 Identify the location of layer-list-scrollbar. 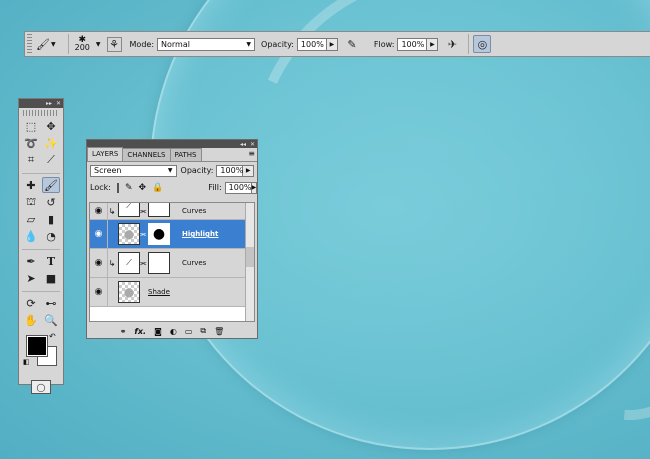
(249, 262).